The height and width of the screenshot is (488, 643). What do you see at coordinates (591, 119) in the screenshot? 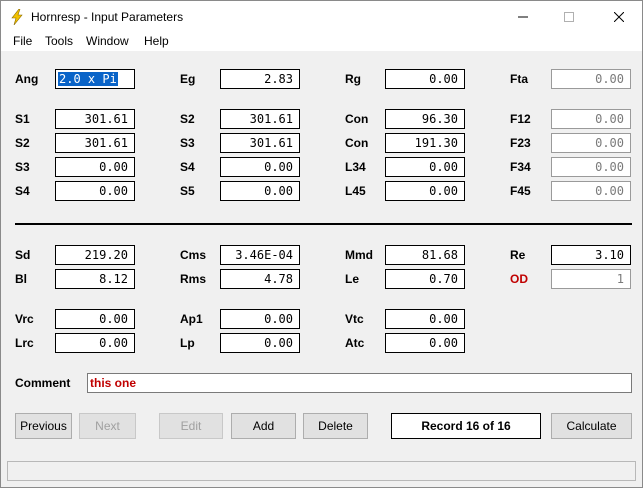
I see `field-f12: 0.00` at bounding box center [591, 119].